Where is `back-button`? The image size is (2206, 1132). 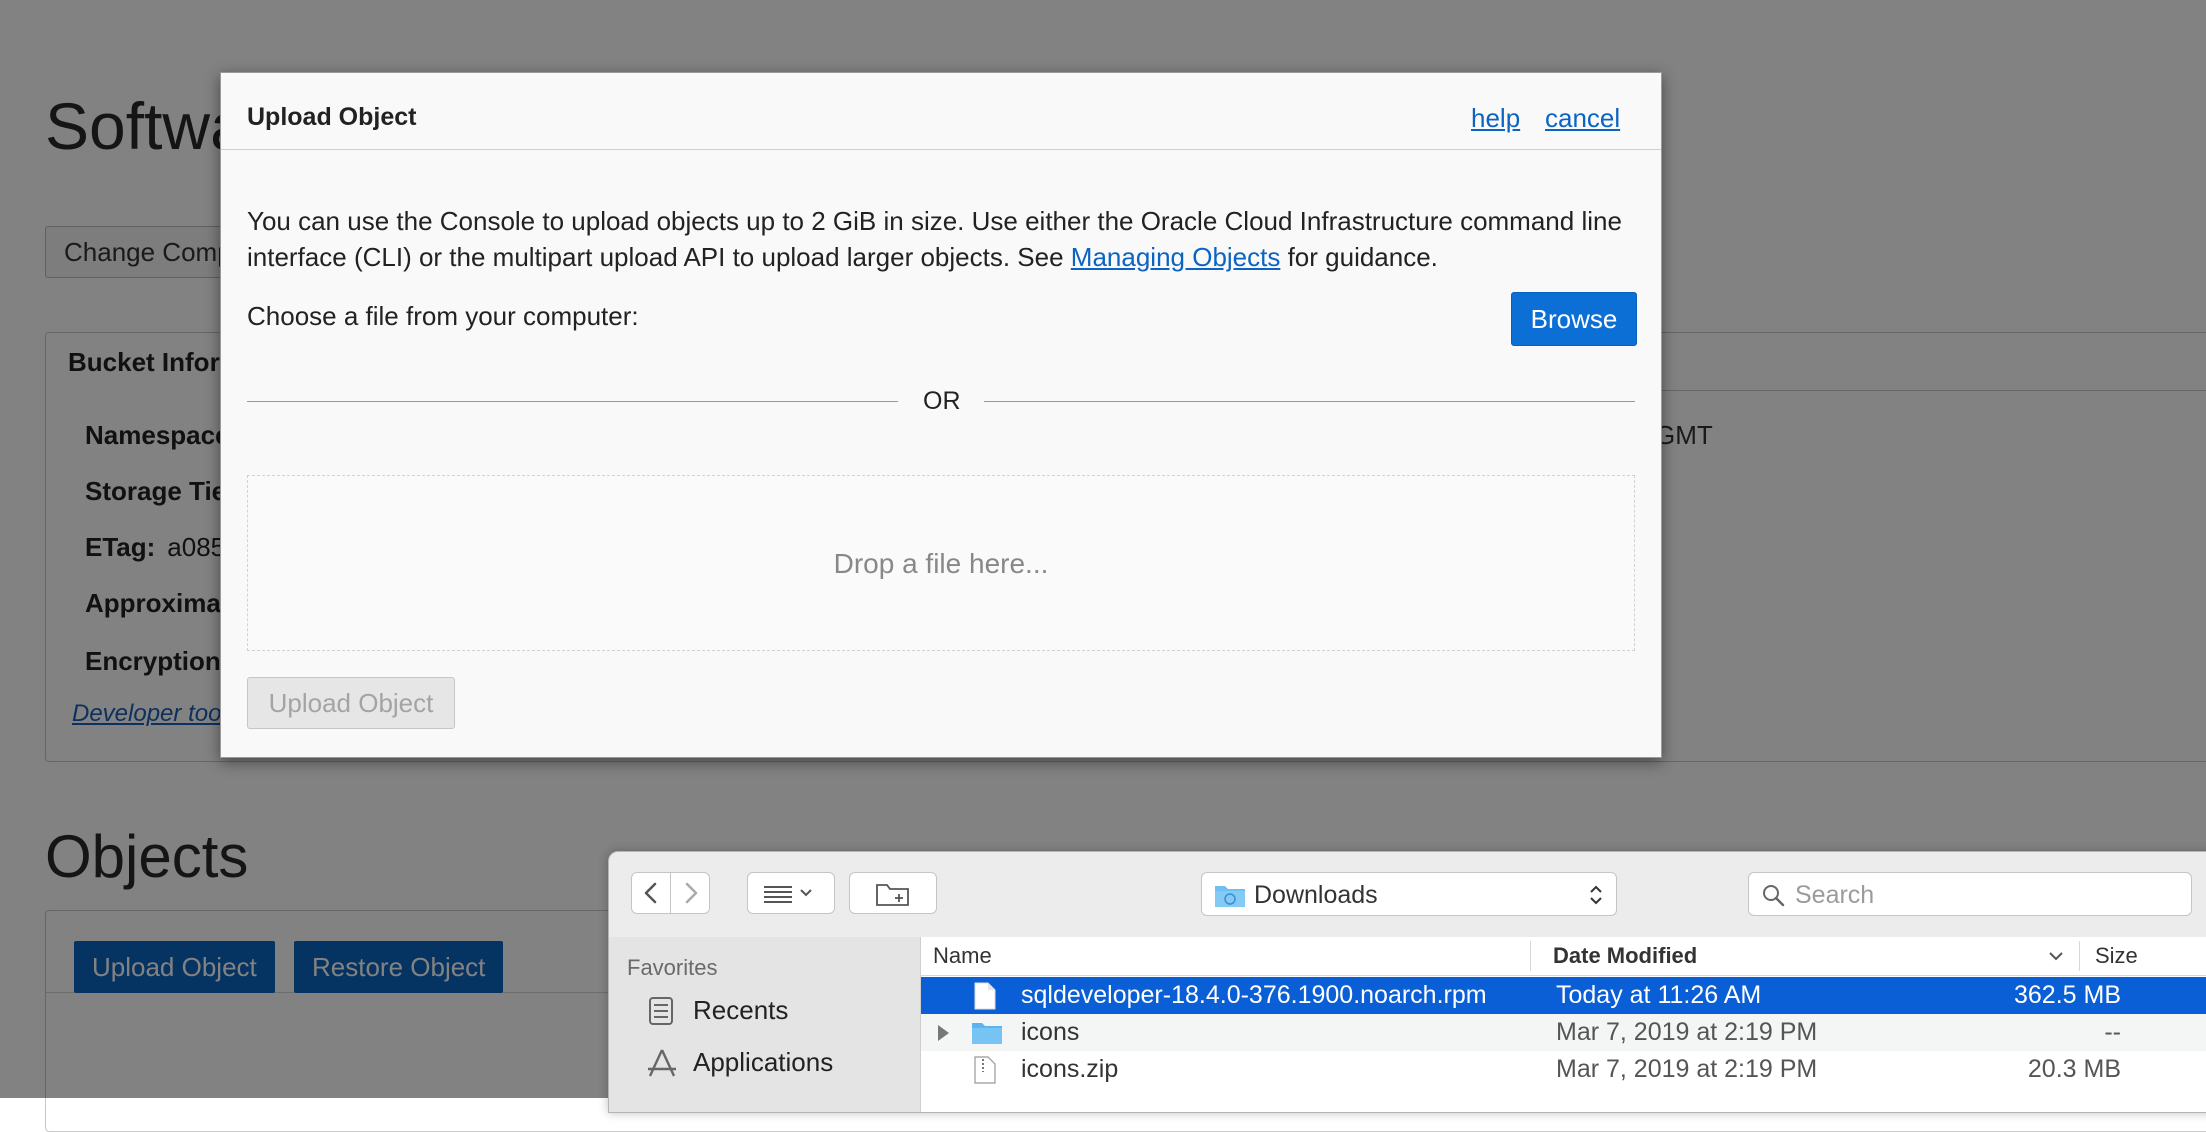 back-button is located at coordinates (651, 893).